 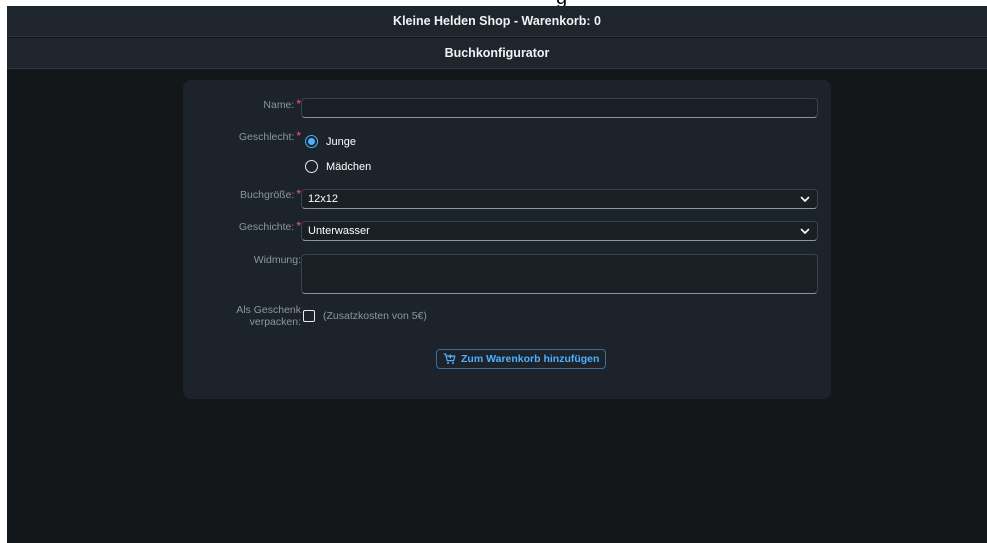 I want to click on gender-option-label: Junge, so click(x=341, y=141).